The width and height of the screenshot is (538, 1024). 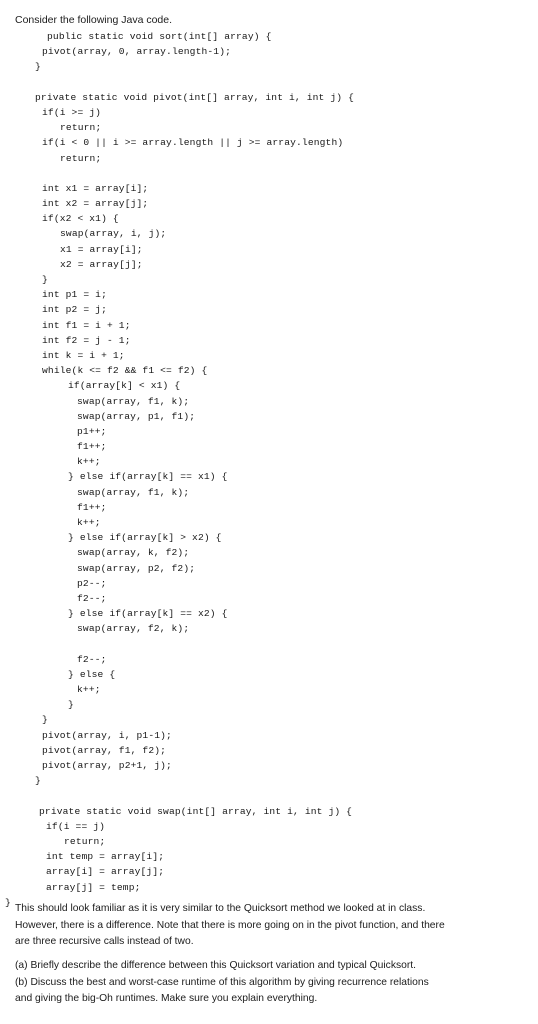 What do you see at coordinates (74, 310) in the screenshot?
I see `code-line: int p2 = j;` at bounding box center [74, 310].